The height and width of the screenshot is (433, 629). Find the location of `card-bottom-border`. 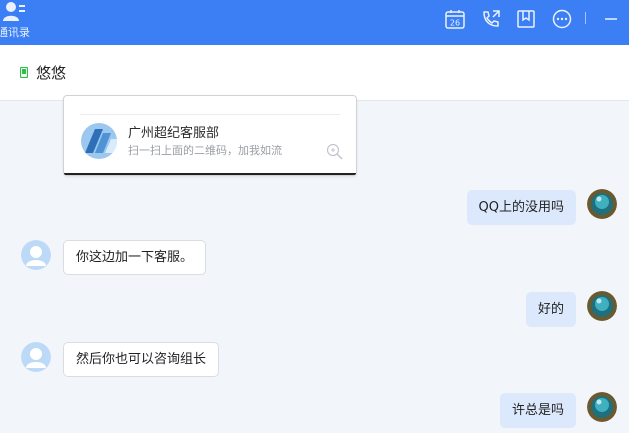

card-bottom-border is located at coordinates (210, 174).